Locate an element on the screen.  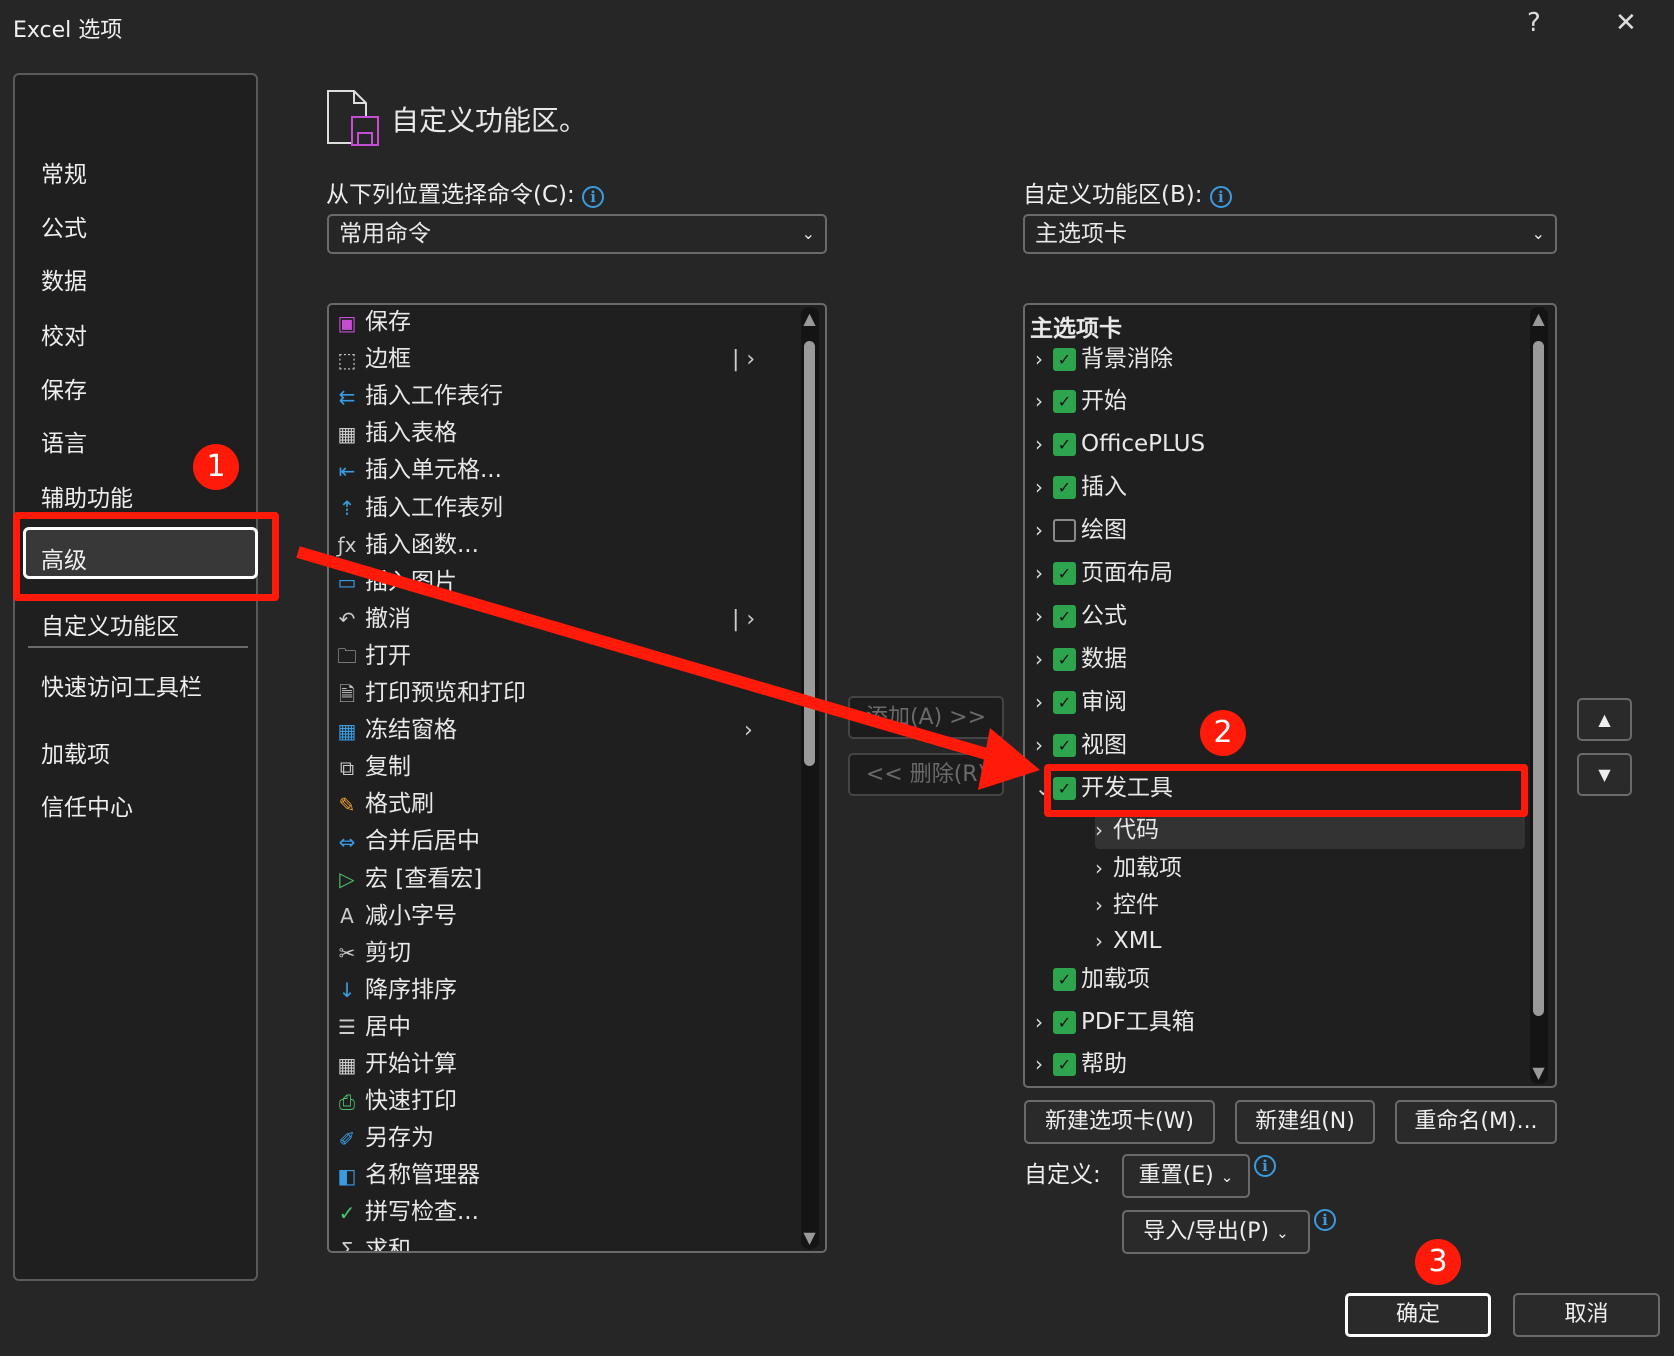
sidebar-item: 公式 is located at coordinates (64, 229).